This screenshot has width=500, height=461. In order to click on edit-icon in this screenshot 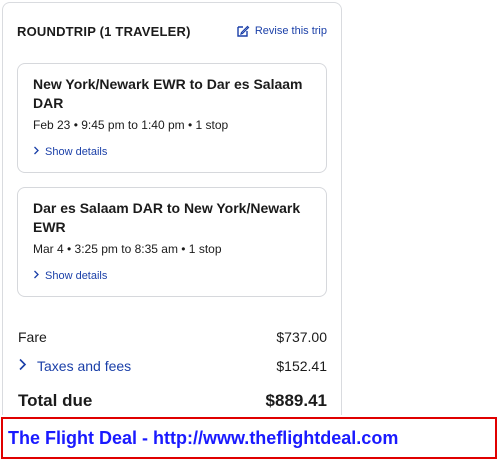, I will do `click(243, 31)`.